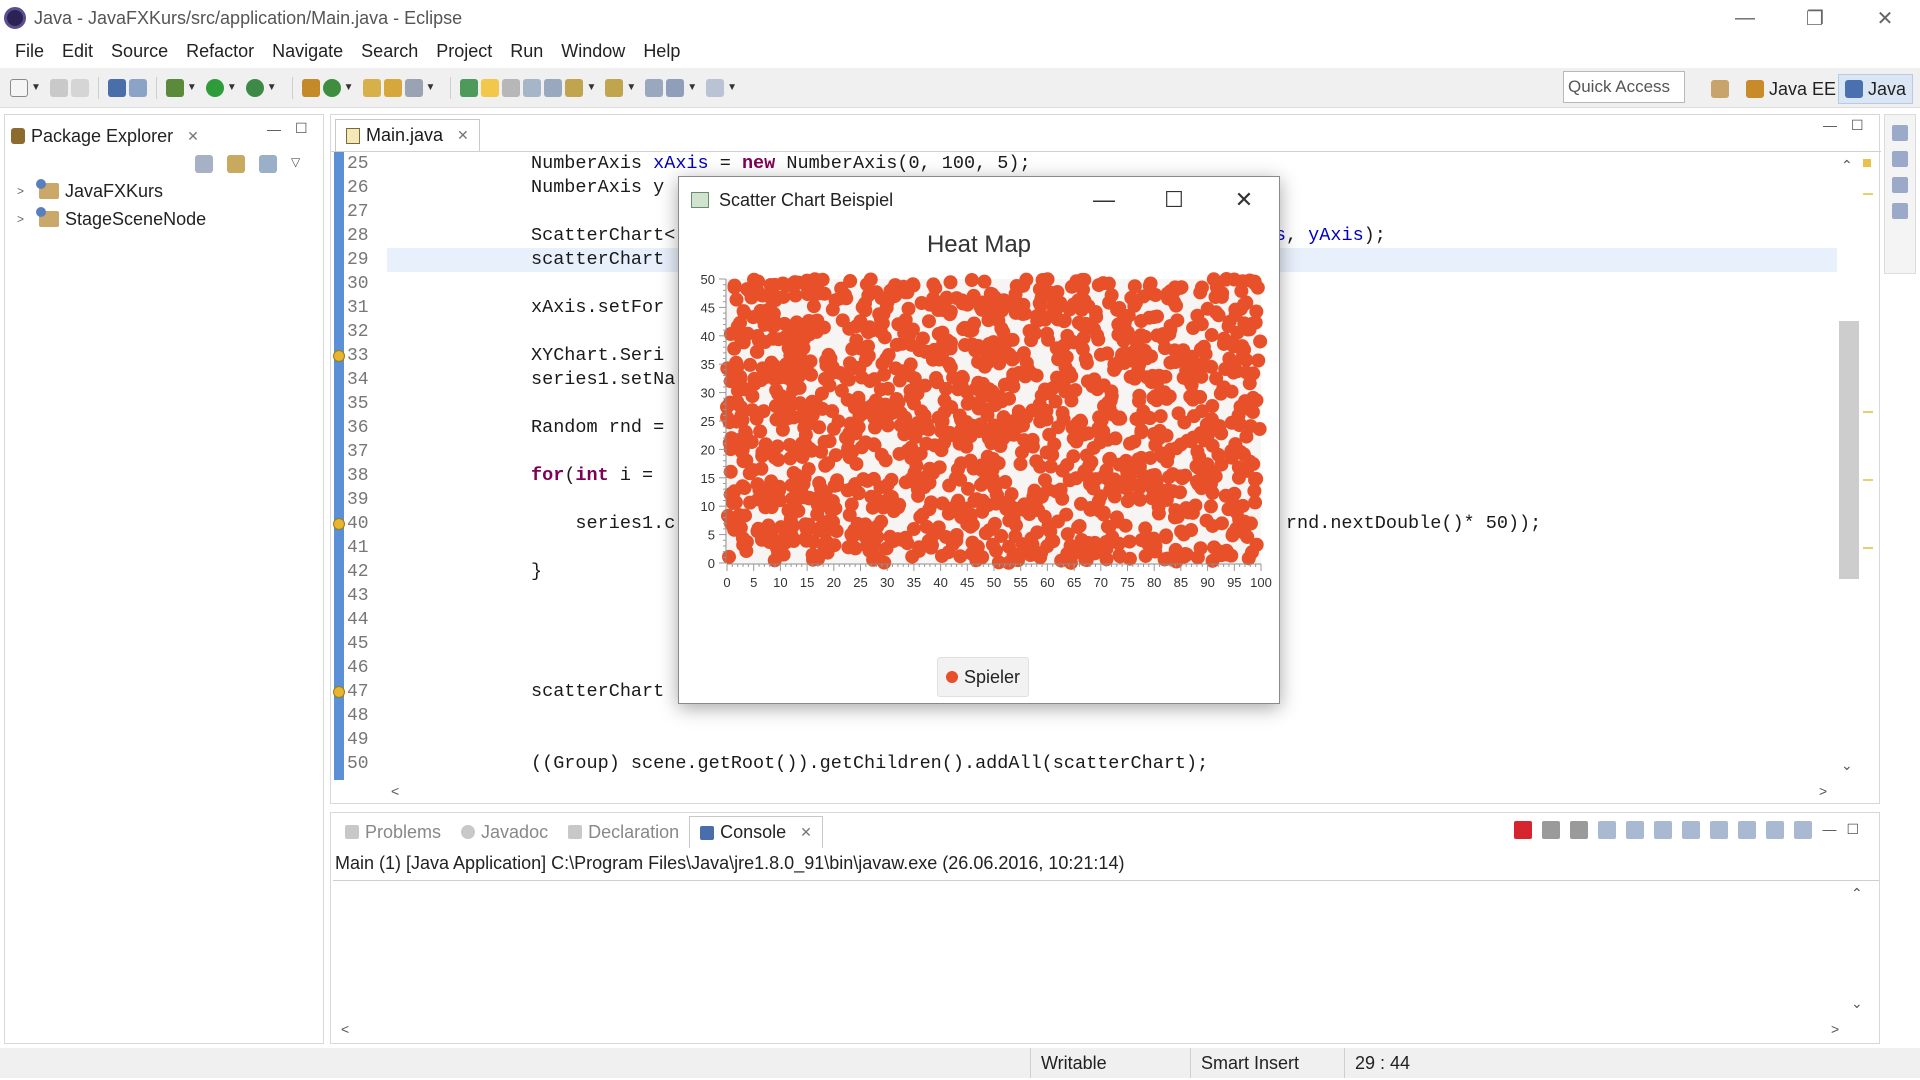  What do you see at coordinates (389, 51) in the screenshot?
I see `menu-search: Search` at bounding box center [389, 51].